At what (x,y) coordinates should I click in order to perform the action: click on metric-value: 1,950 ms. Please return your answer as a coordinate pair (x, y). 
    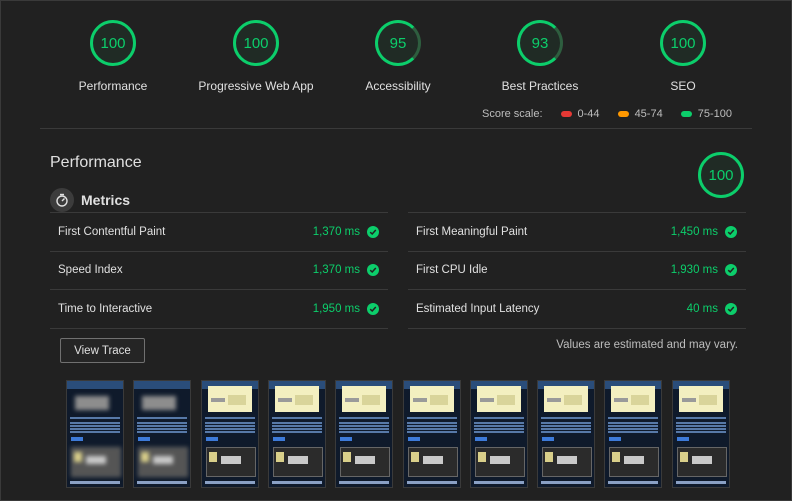
    Looking at the image, I should click on (336, 309).